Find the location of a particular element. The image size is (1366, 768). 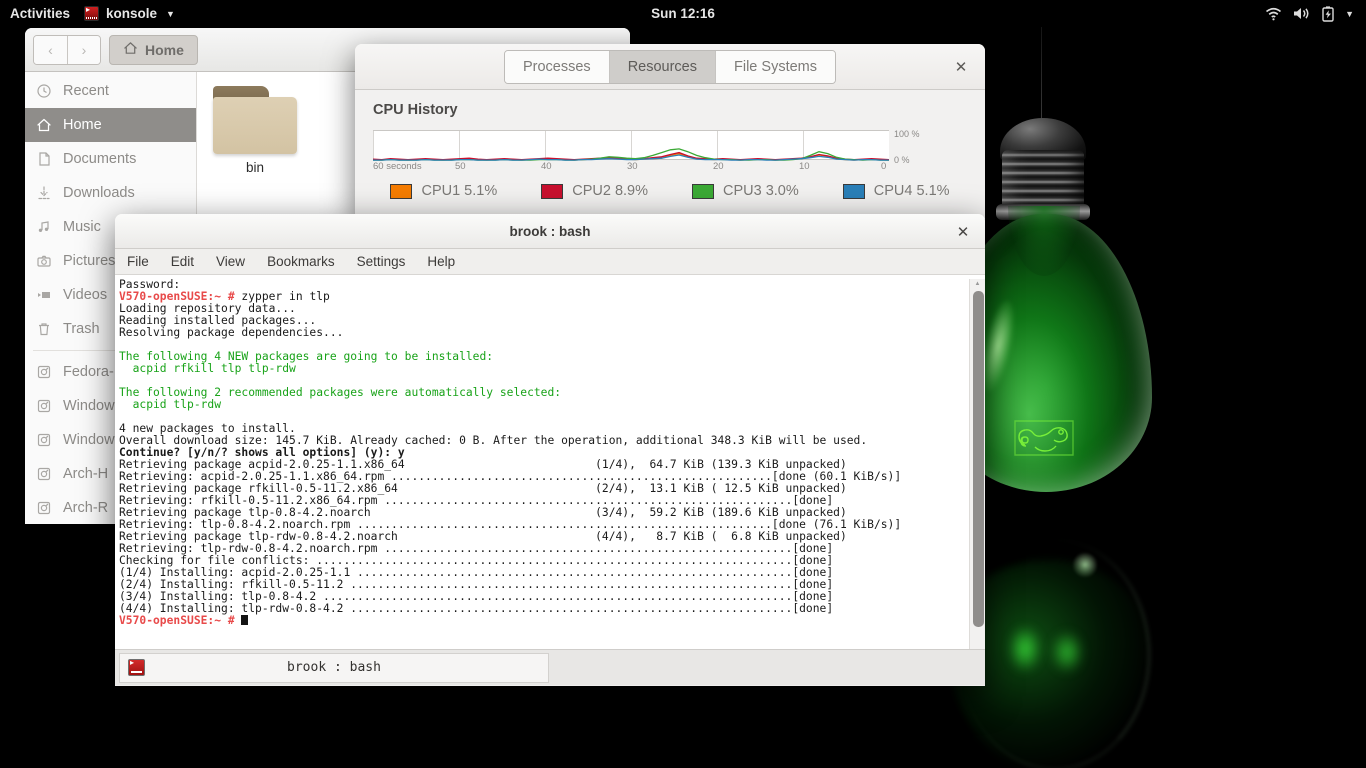

terminal-line: V570-openSUSE:~ # is located at coordinates (544, 621).